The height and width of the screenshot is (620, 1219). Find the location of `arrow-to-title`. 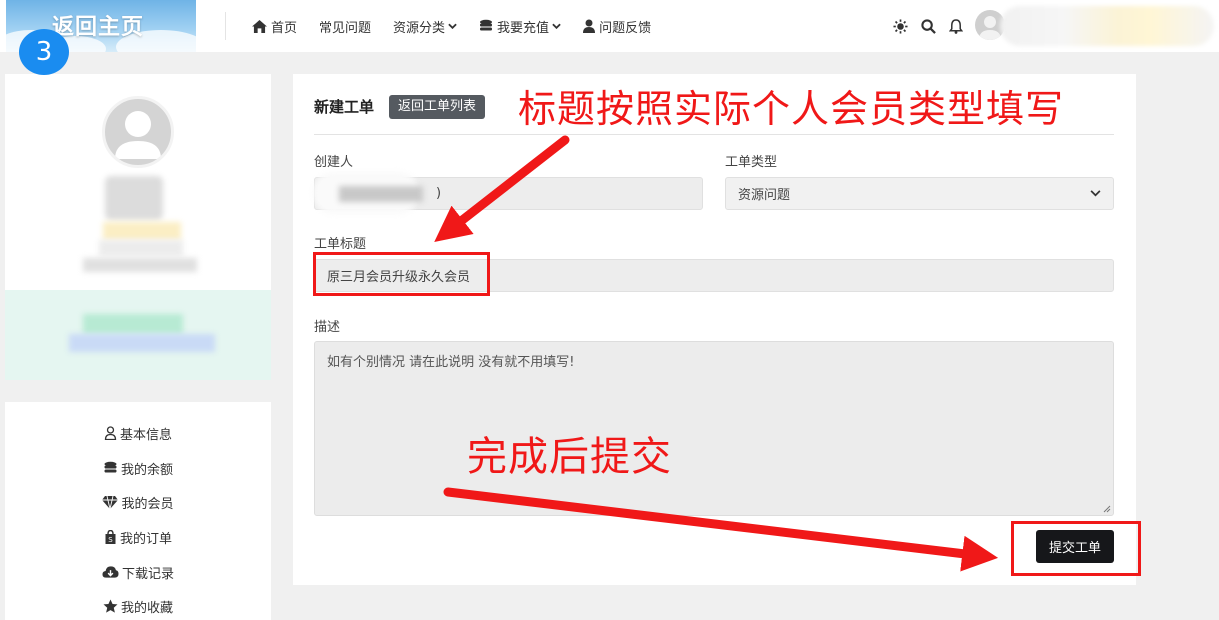

arrow-to-title is located at coordinates (502, 188).